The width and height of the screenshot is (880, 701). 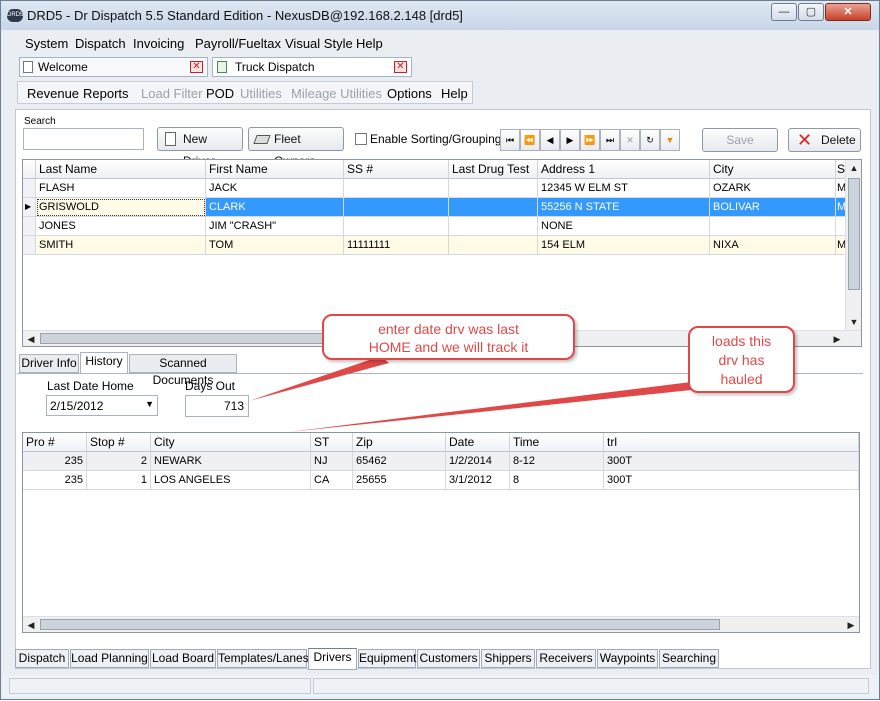 What do you see at coordinates (508, 658) in the screenshot?
I see `bottom-tab-shippers: Shippers` at bounding box center [508, 658].